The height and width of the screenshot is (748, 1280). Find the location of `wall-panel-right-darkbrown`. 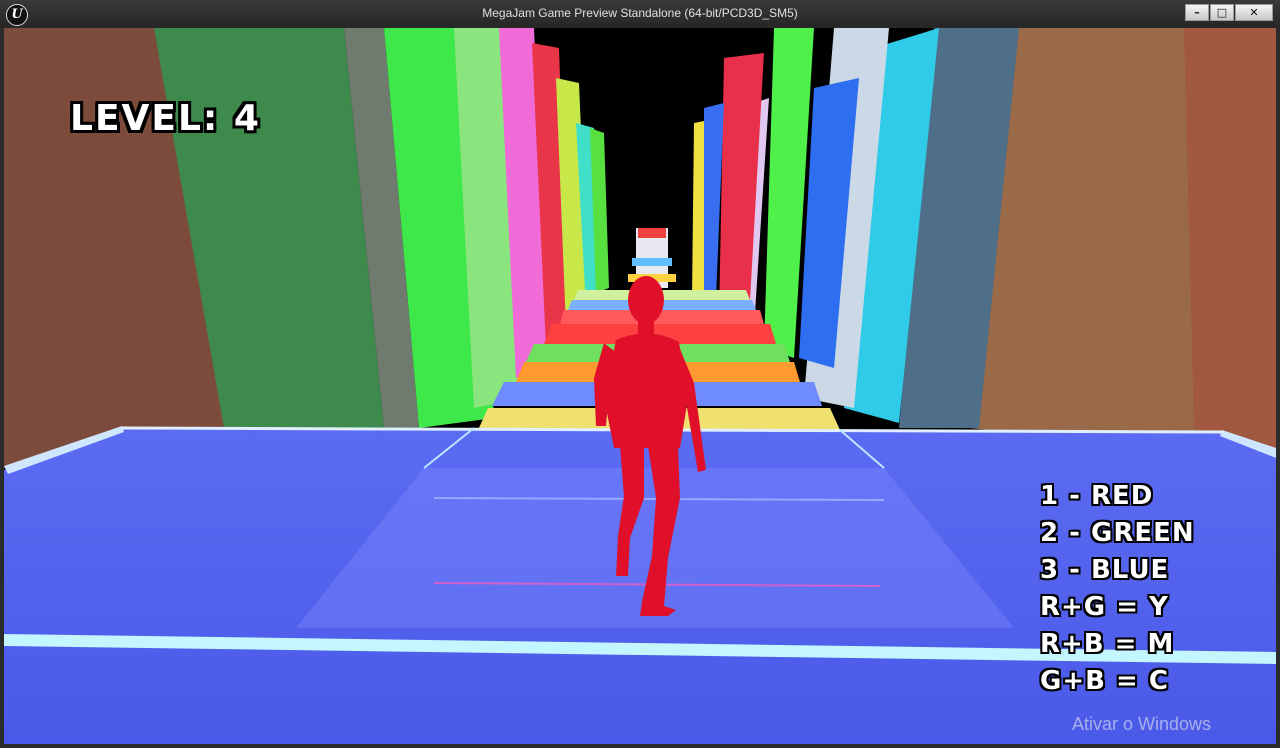

wall-panel-right-darkbrown is located at coordinates (1230, 243).